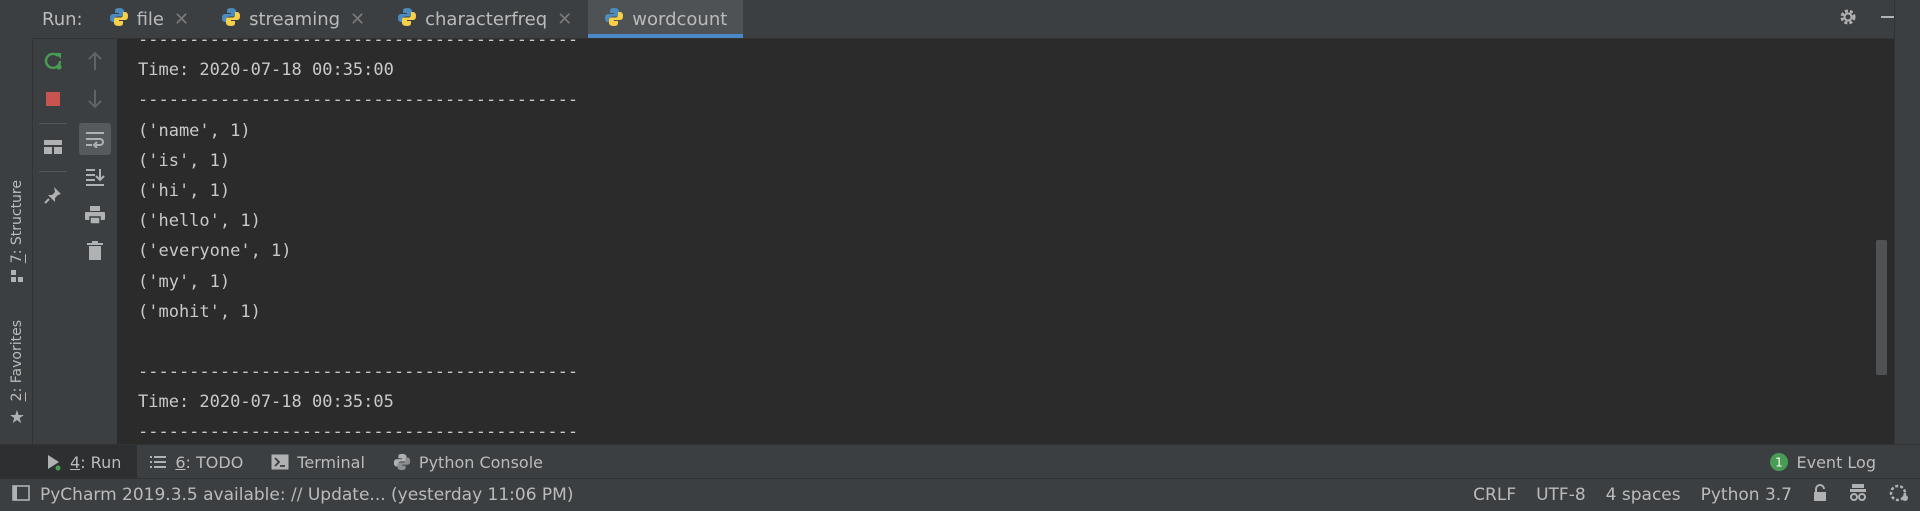 The width and height of the screenshot is (1920, 511). I want to click on run-tab-characterfreq: characterfreq ✕, so click(484, 19).